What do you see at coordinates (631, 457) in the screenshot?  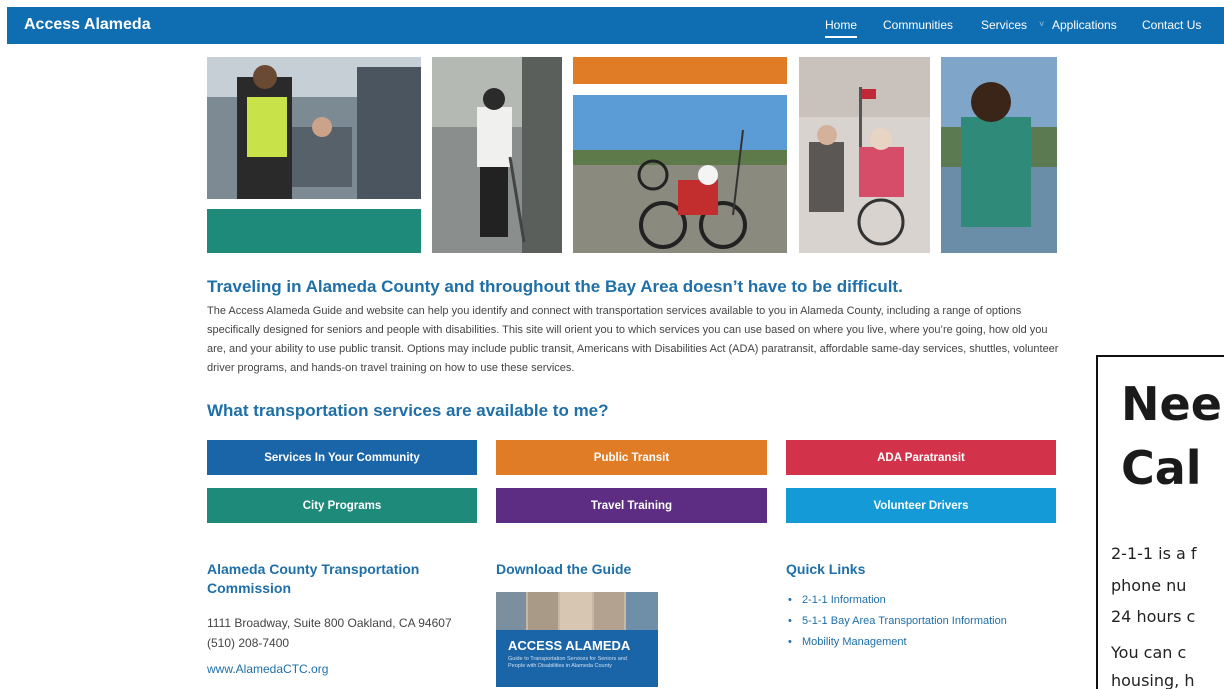 I see `public-transit-button: Public Transit` at bounding box center [631, 457].